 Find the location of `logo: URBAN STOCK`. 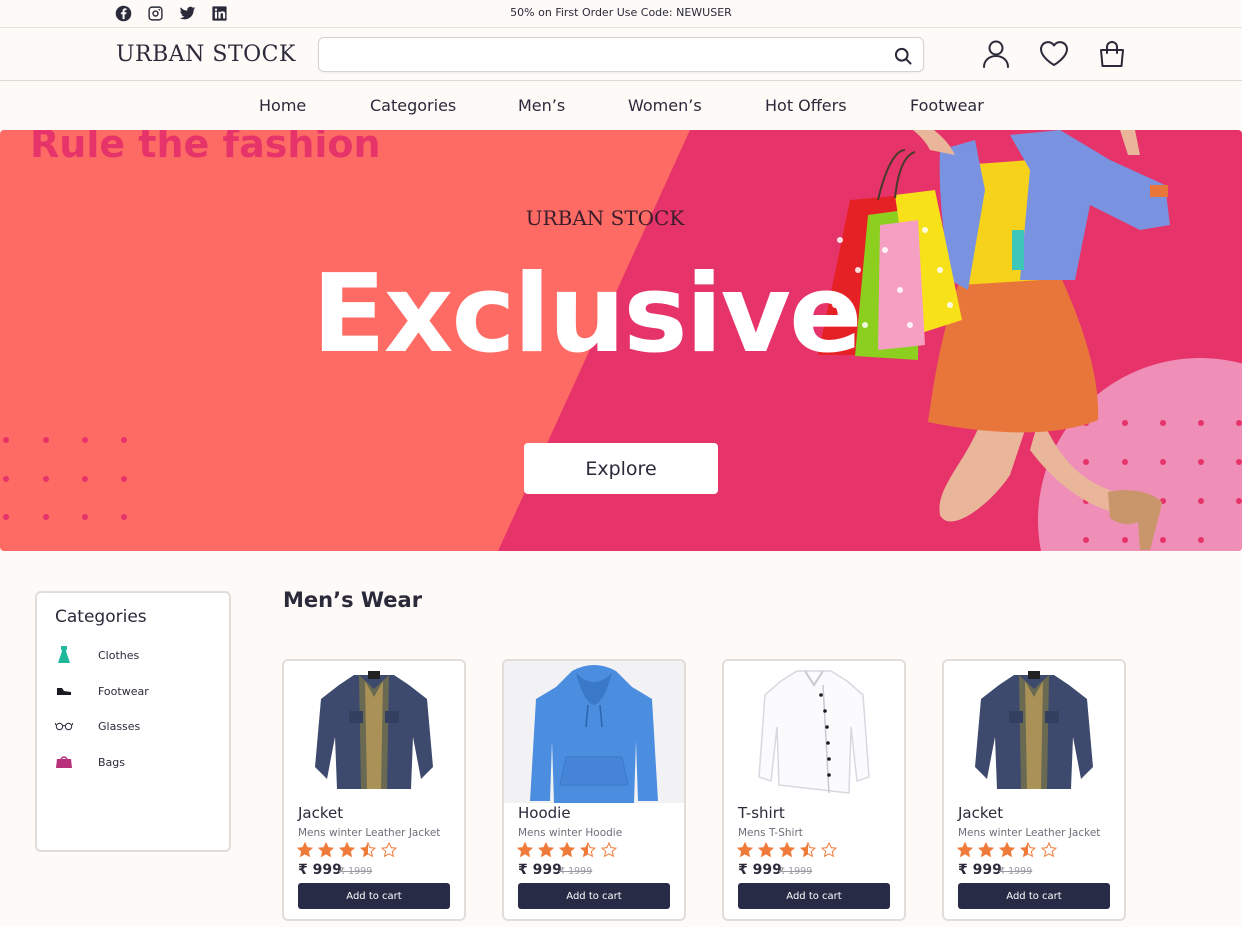

logo: URBAN STOCK is located at coordinates (206, 54).